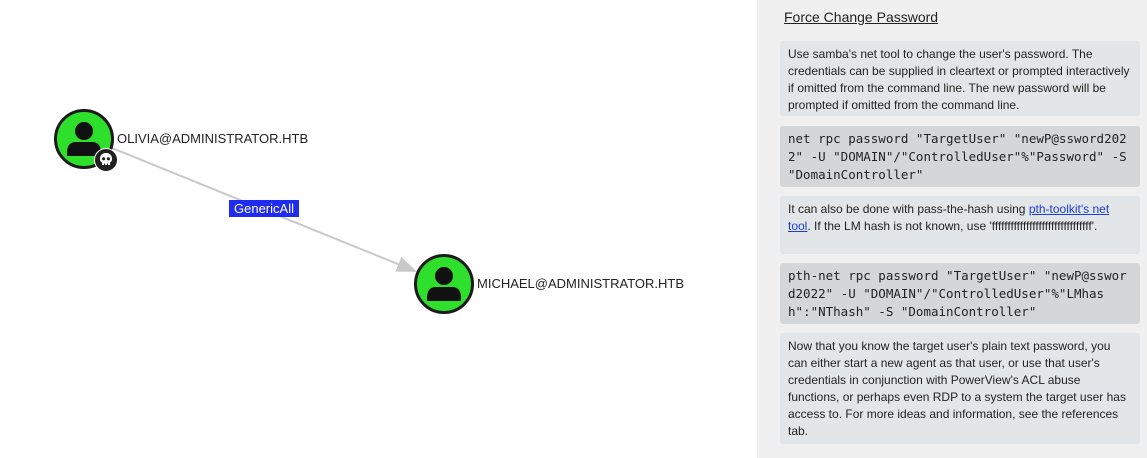  Describe the element at coordinates (213, 138) in the screenshot. I see `node-label: OLIVIA@ADMINISTRATOR.HTB` at that location.